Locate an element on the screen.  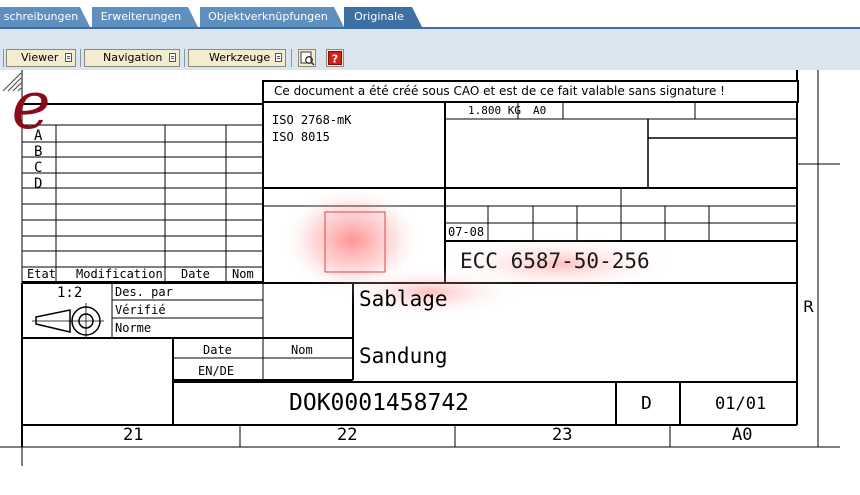
revision-letter-d: D is located at coordinates (38, 184).